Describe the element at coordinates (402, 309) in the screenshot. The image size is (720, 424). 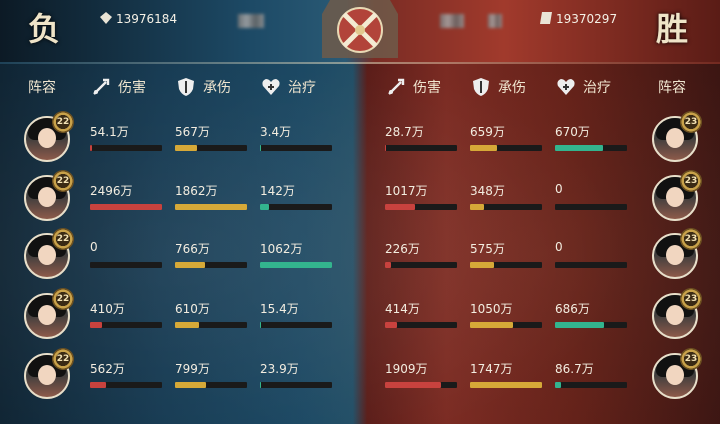
I see `right-damage-value: 414万` at that location.